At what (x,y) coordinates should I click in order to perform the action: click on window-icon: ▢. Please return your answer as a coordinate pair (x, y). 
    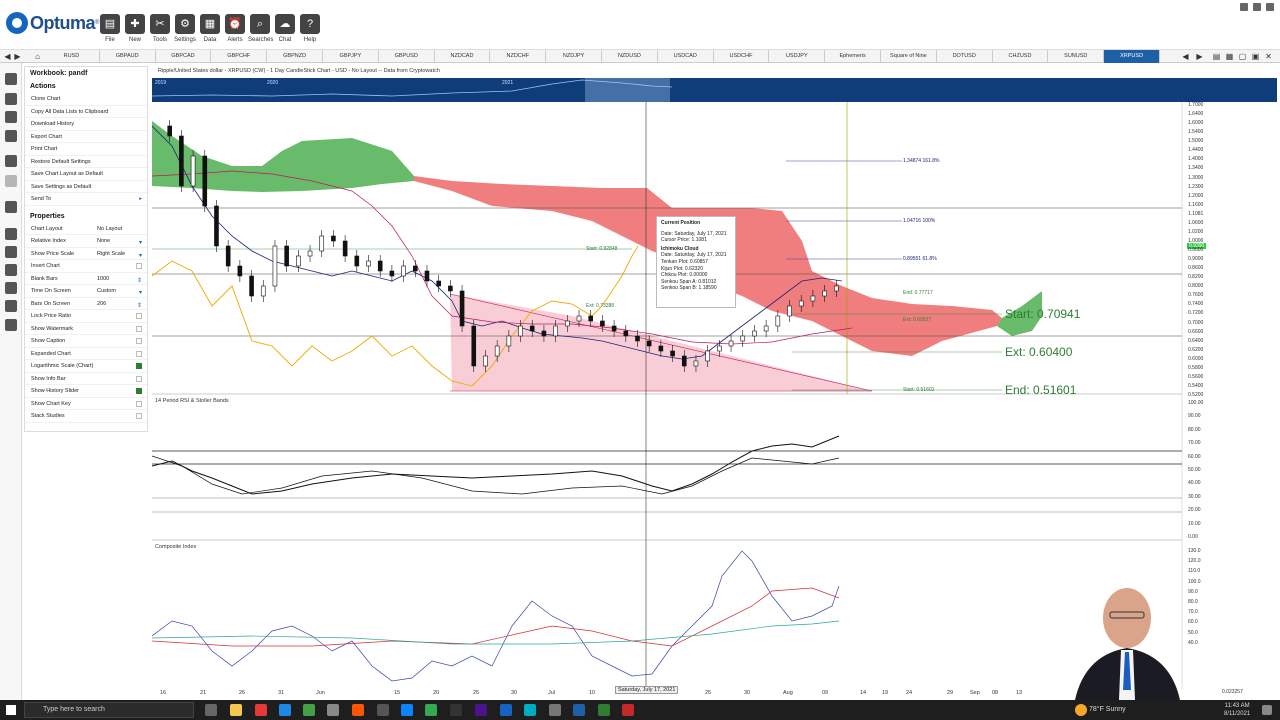
    Looking at the image, I should click on (1242, 56).